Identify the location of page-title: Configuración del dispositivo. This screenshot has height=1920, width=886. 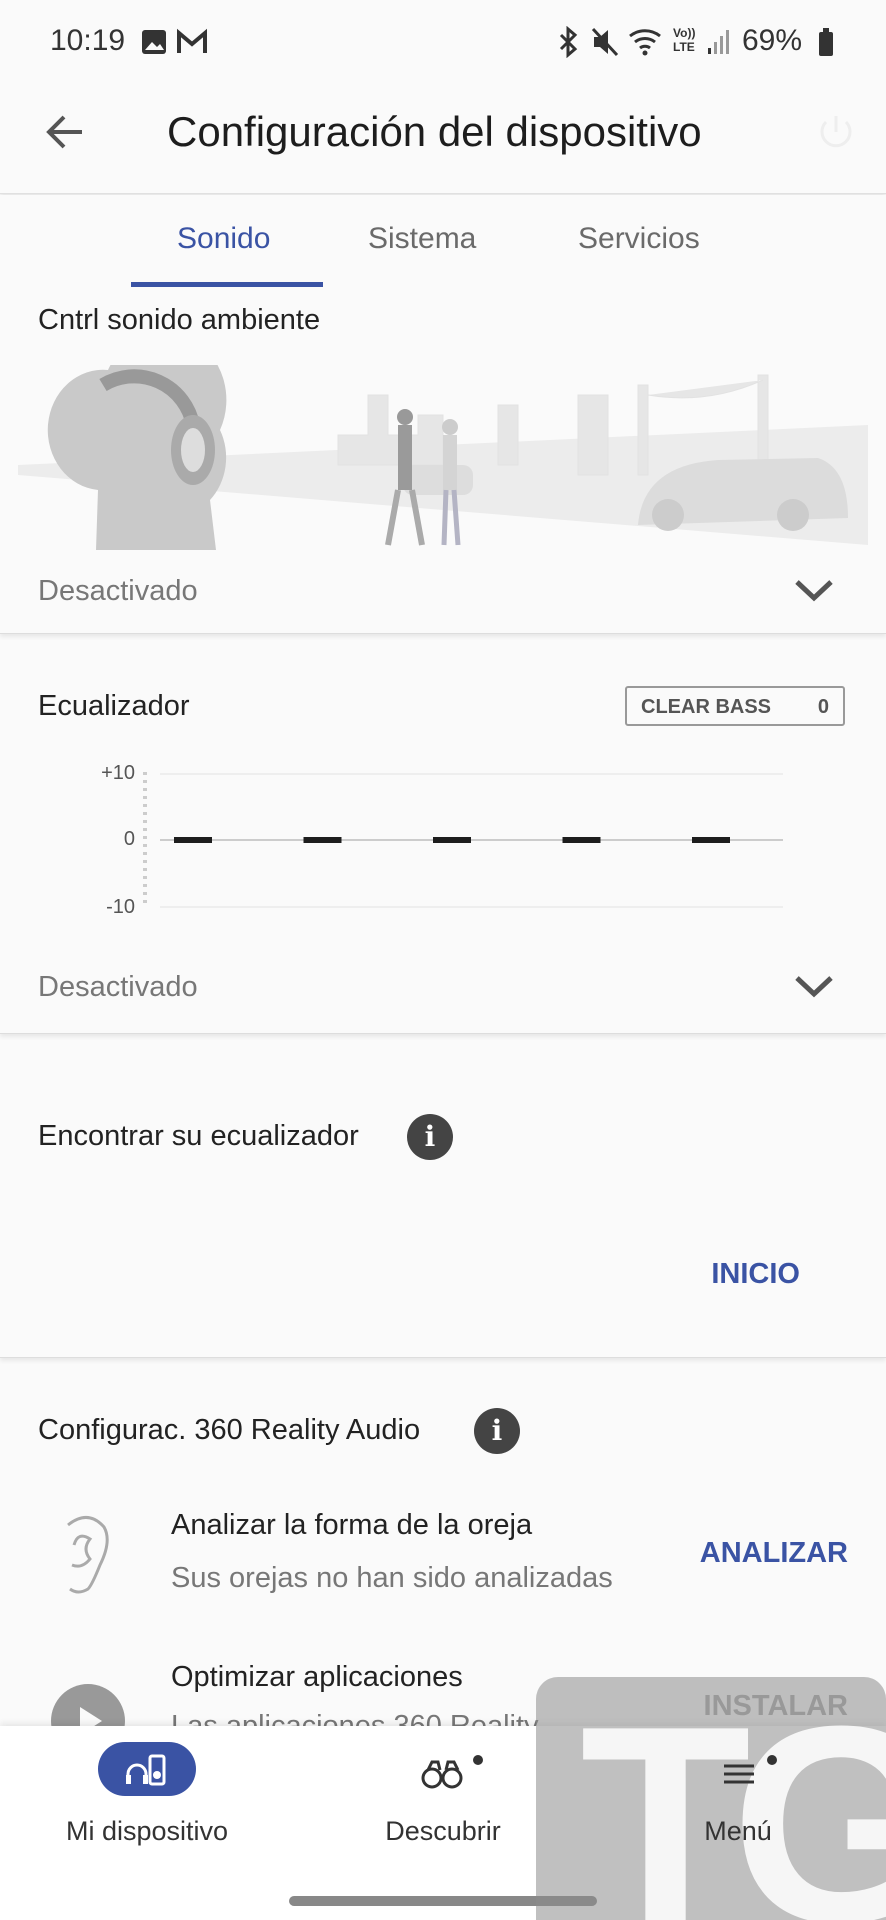
(434, 131).